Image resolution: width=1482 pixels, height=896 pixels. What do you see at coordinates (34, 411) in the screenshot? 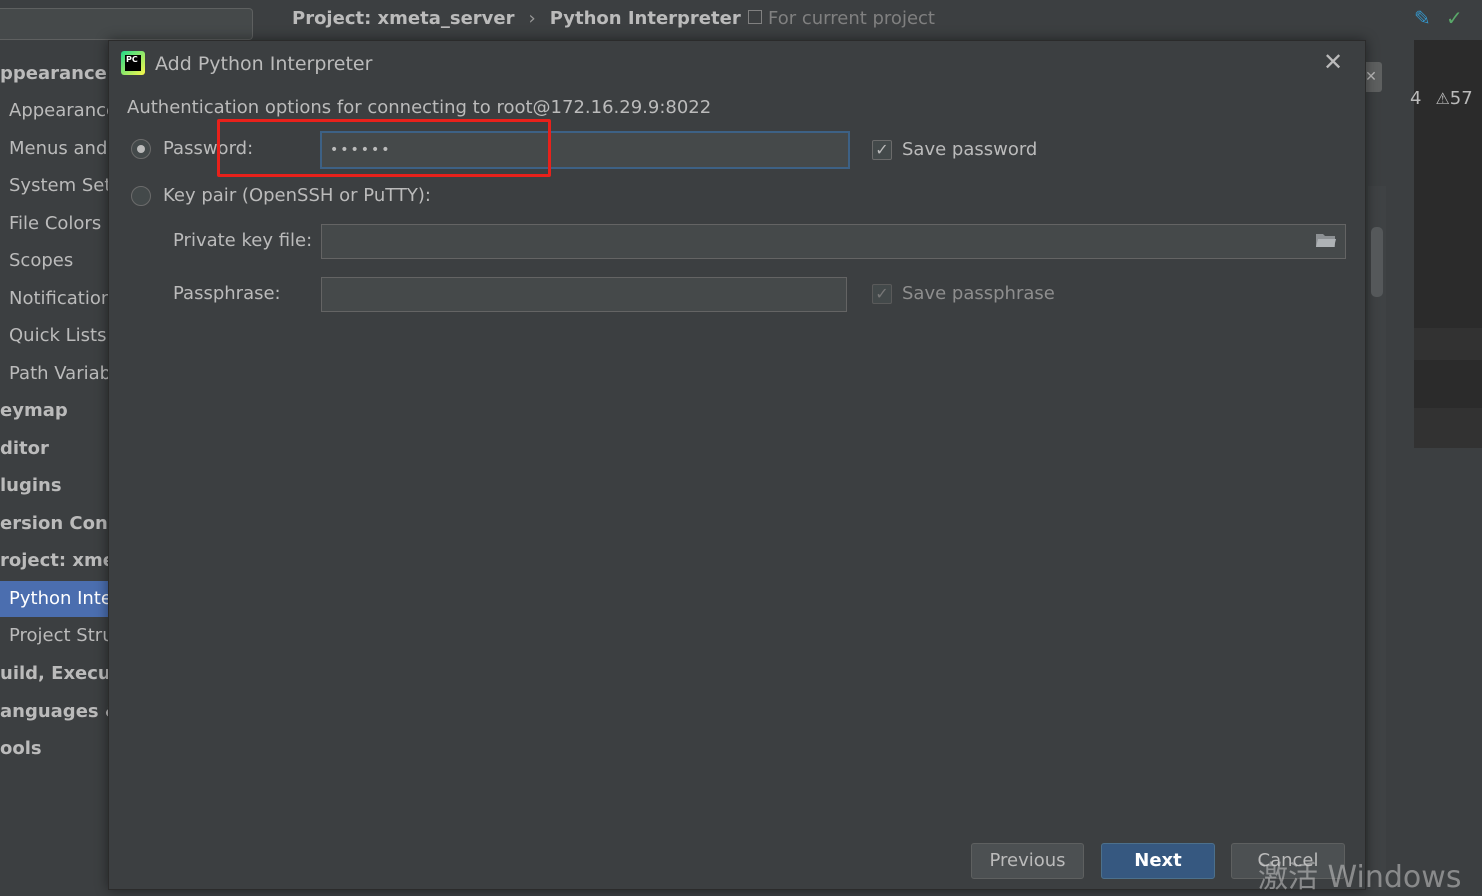
I see `sidebar-item: eymap` at bounding box center [34, 411].